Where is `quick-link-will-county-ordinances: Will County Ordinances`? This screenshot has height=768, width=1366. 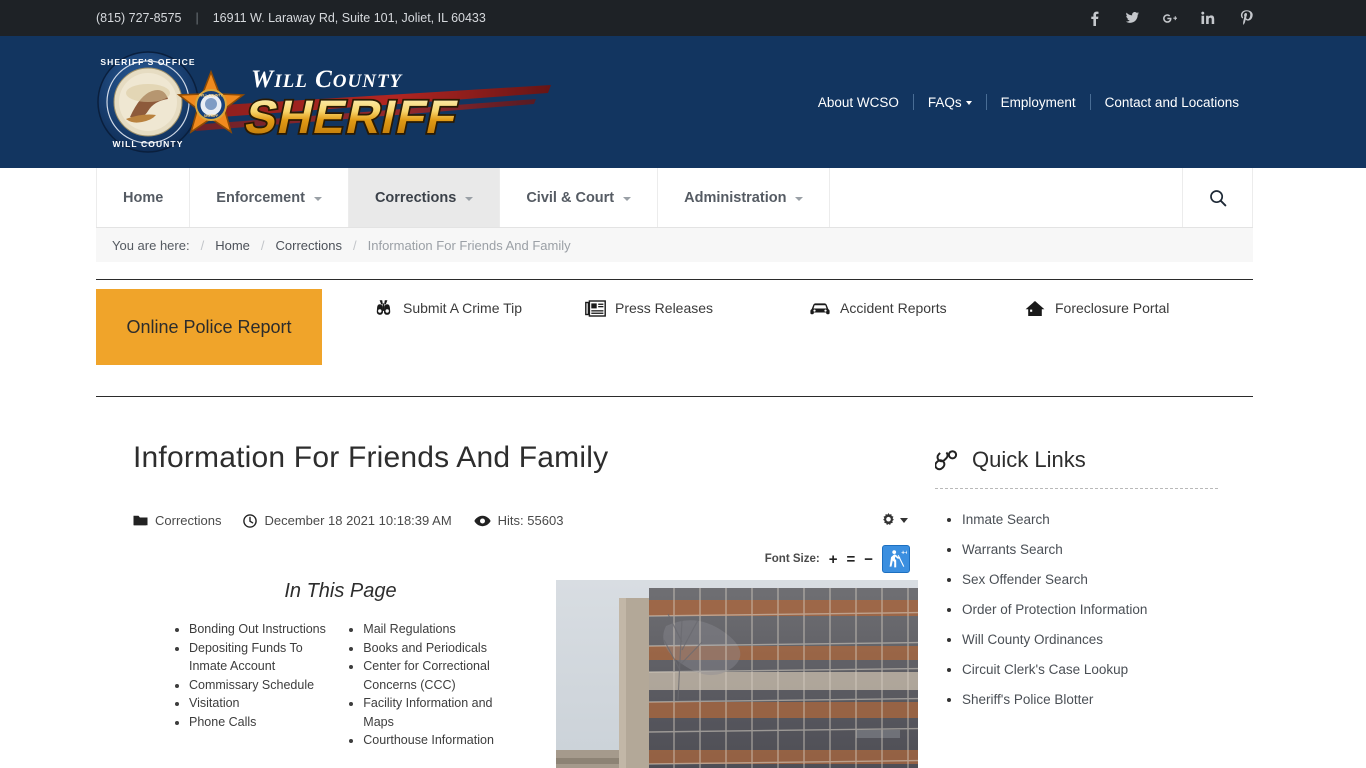
quick-link-will-county-ordinances: Will County Ordinances is located at coordinates (1032, 639).